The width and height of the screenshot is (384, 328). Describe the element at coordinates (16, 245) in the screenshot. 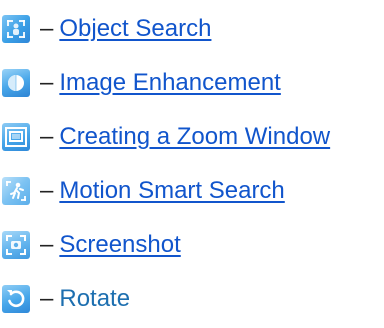

I see `screenshot-icon` at that location.